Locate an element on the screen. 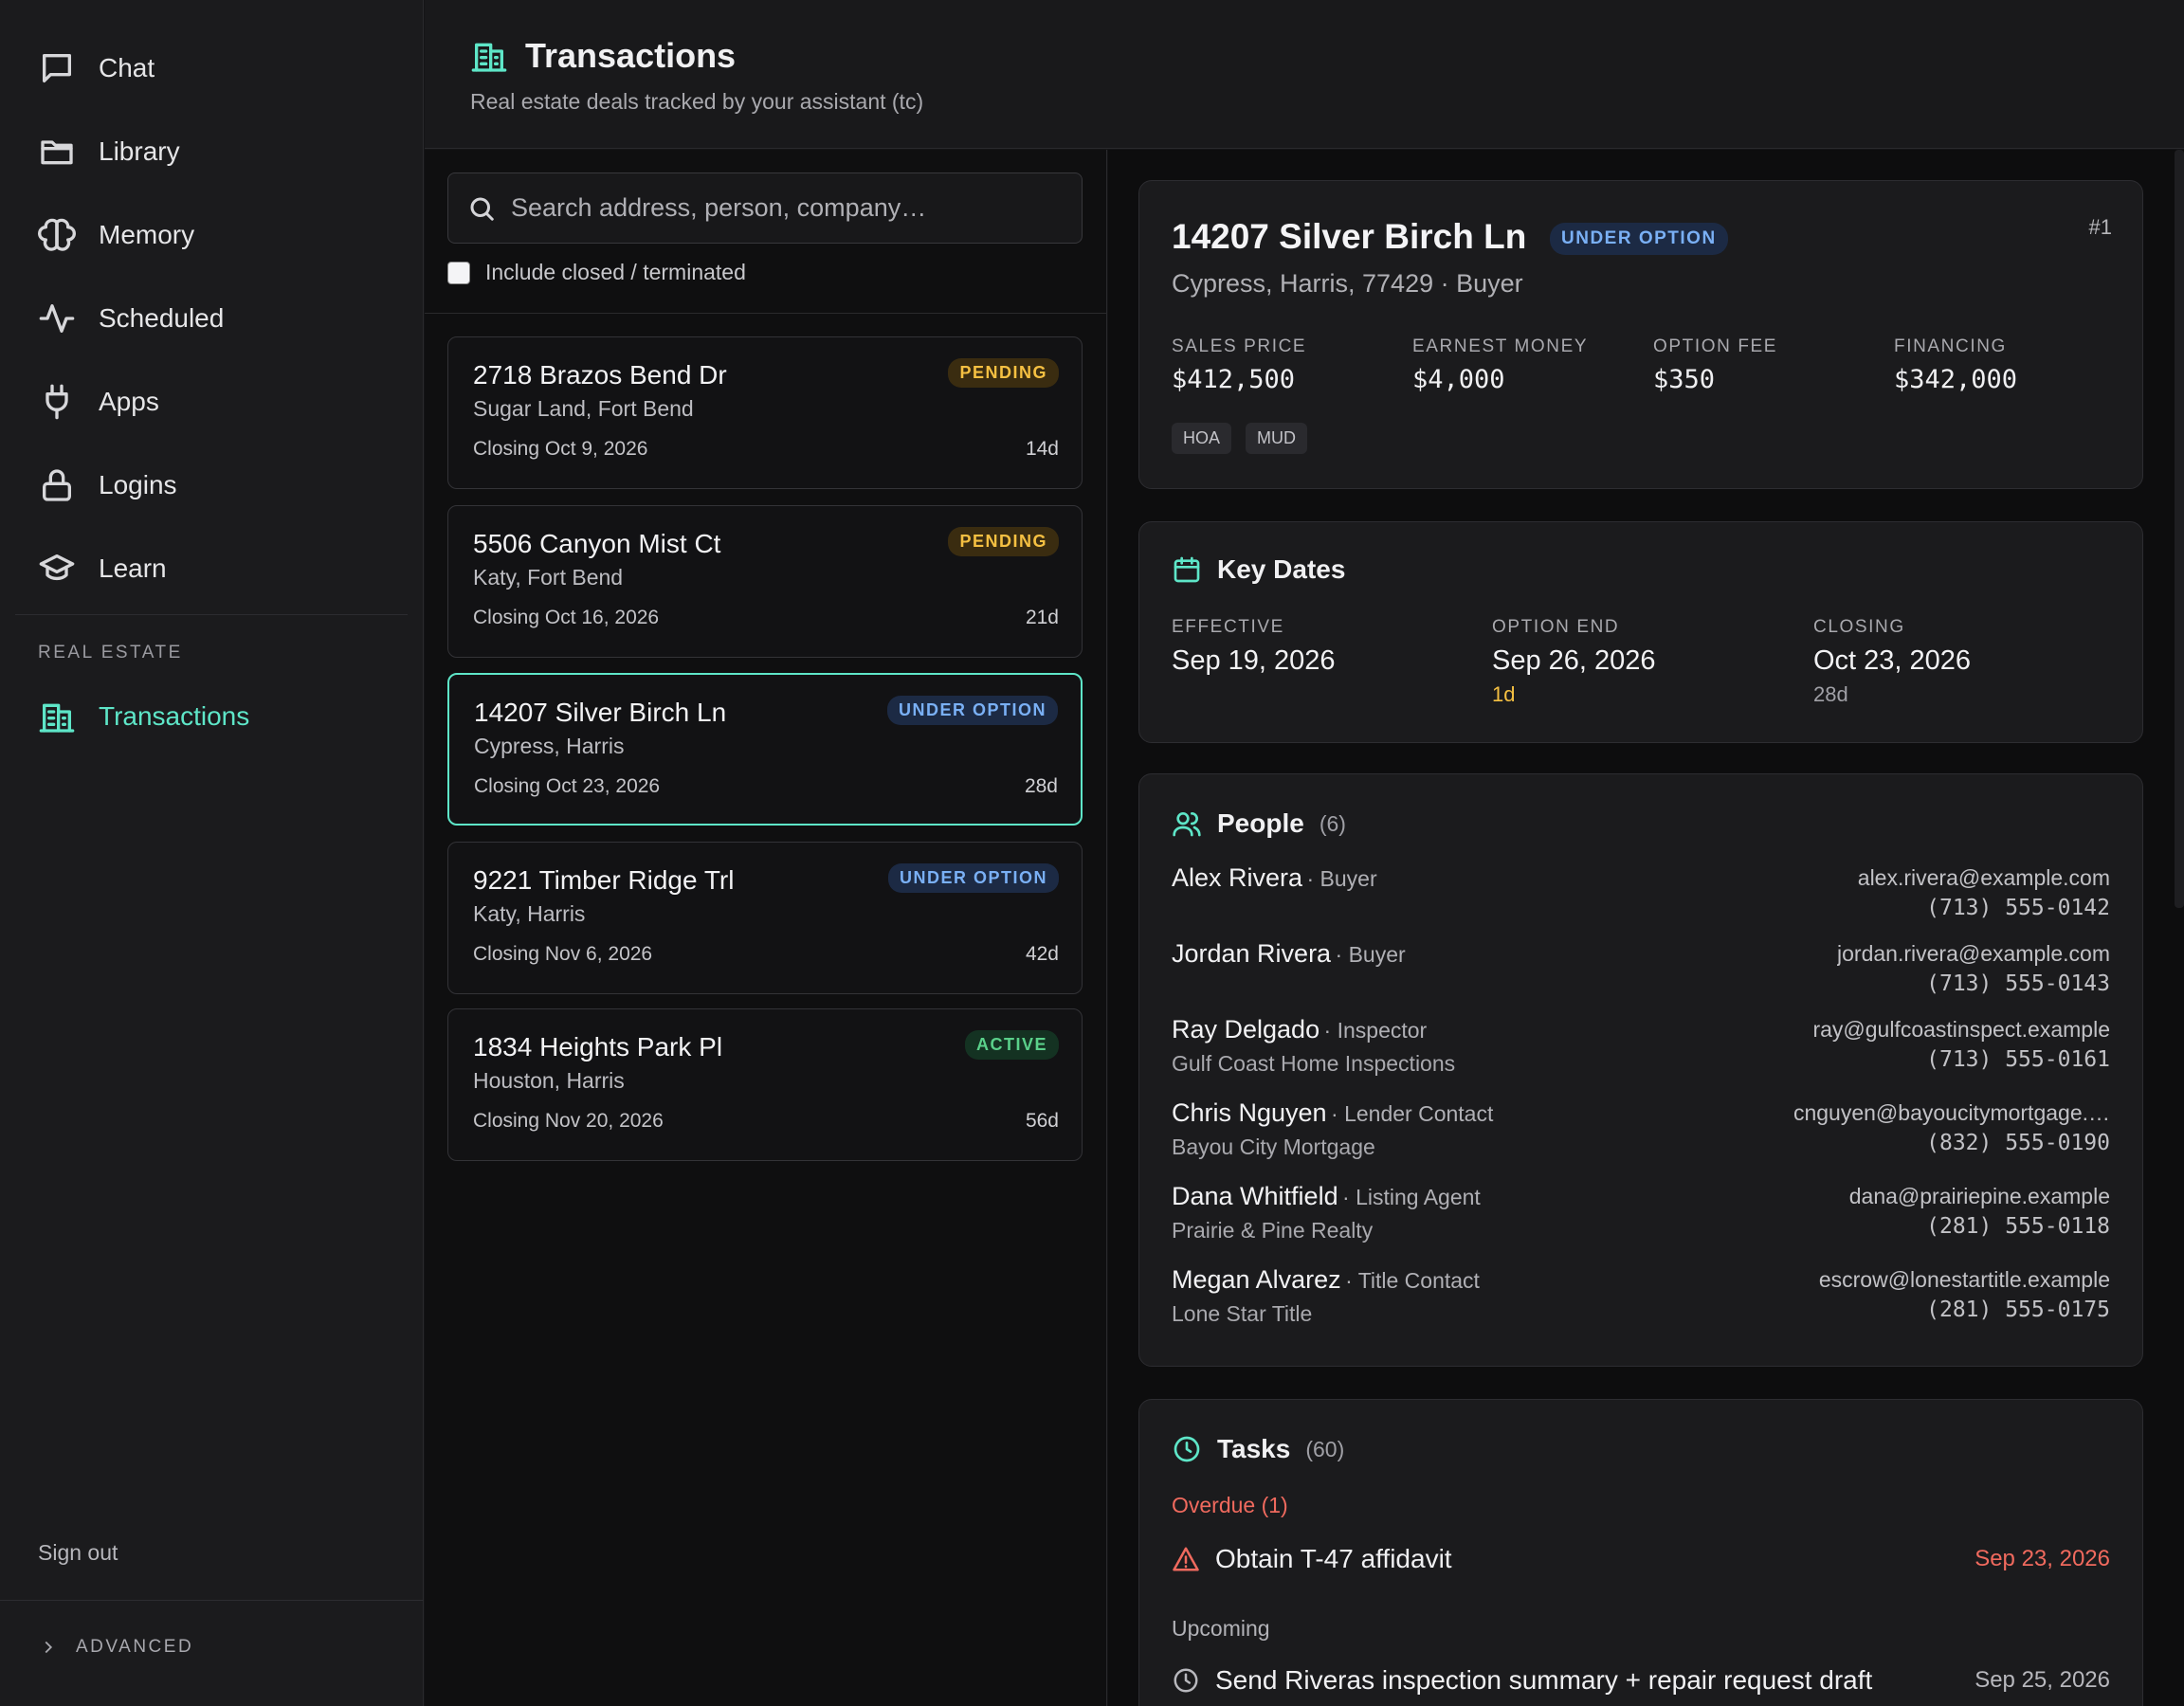  date-label: CLOSING is located at coordinates (1859, 627).